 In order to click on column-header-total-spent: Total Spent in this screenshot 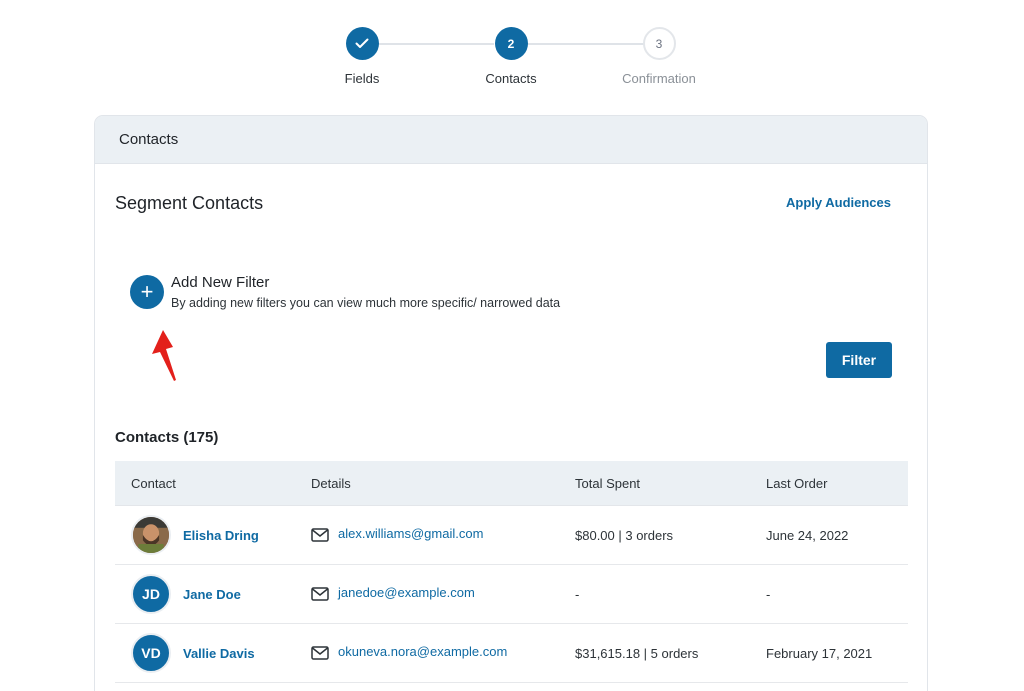, I will do `click(608, 483)`.